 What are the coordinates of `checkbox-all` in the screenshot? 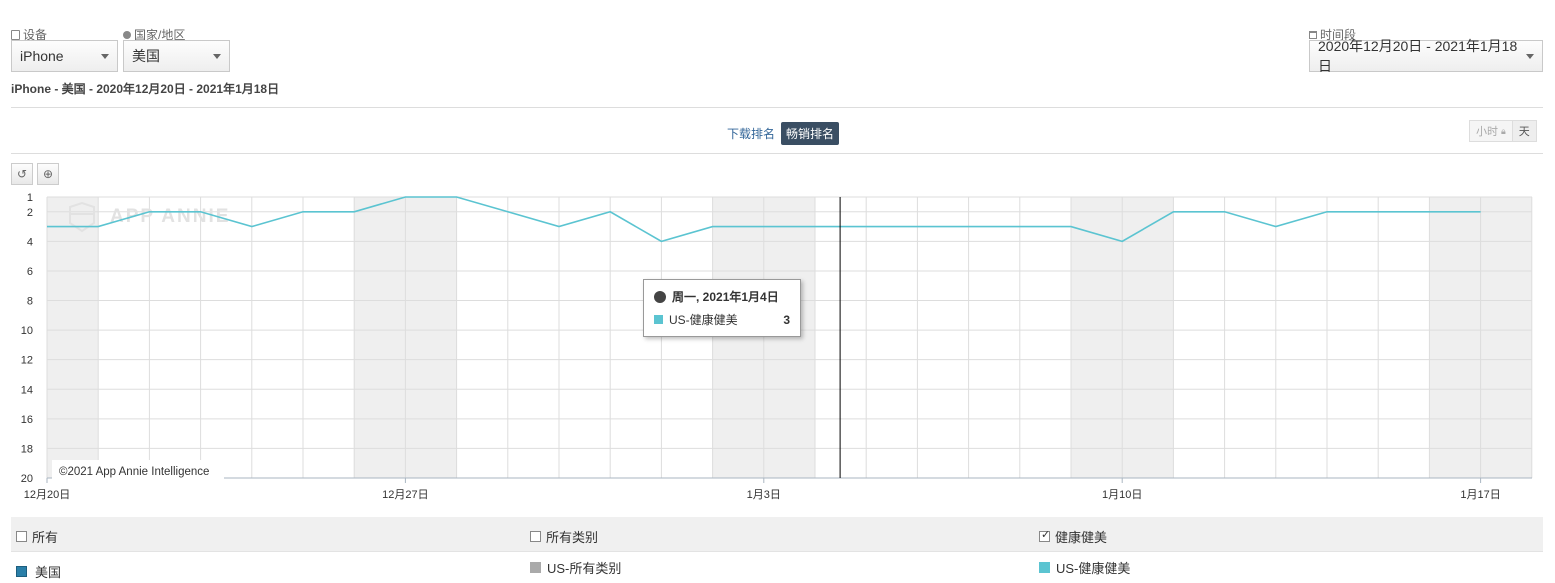 It's located at (21, 536).